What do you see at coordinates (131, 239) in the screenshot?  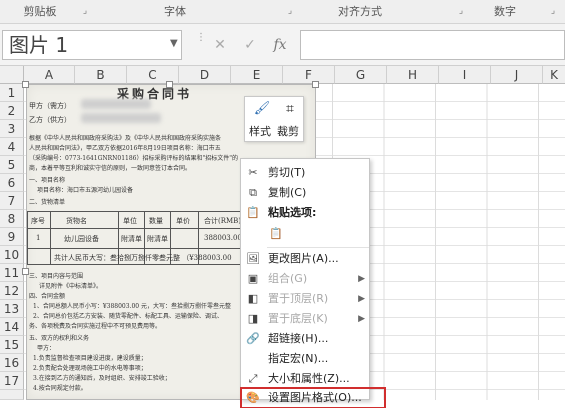 I see `table-cell-unit: 附清单` at bounding box center [131, 239].